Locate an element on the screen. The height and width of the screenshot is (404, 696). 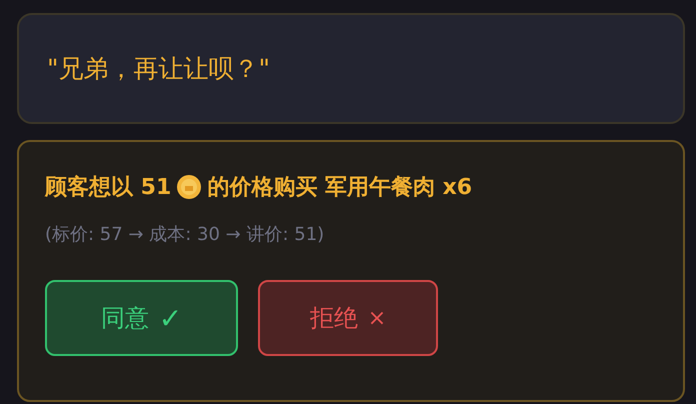
price-breakdown: (标价: 57 → 成本: 30 → 讲价: 51) is located at coordinates (185, 234).